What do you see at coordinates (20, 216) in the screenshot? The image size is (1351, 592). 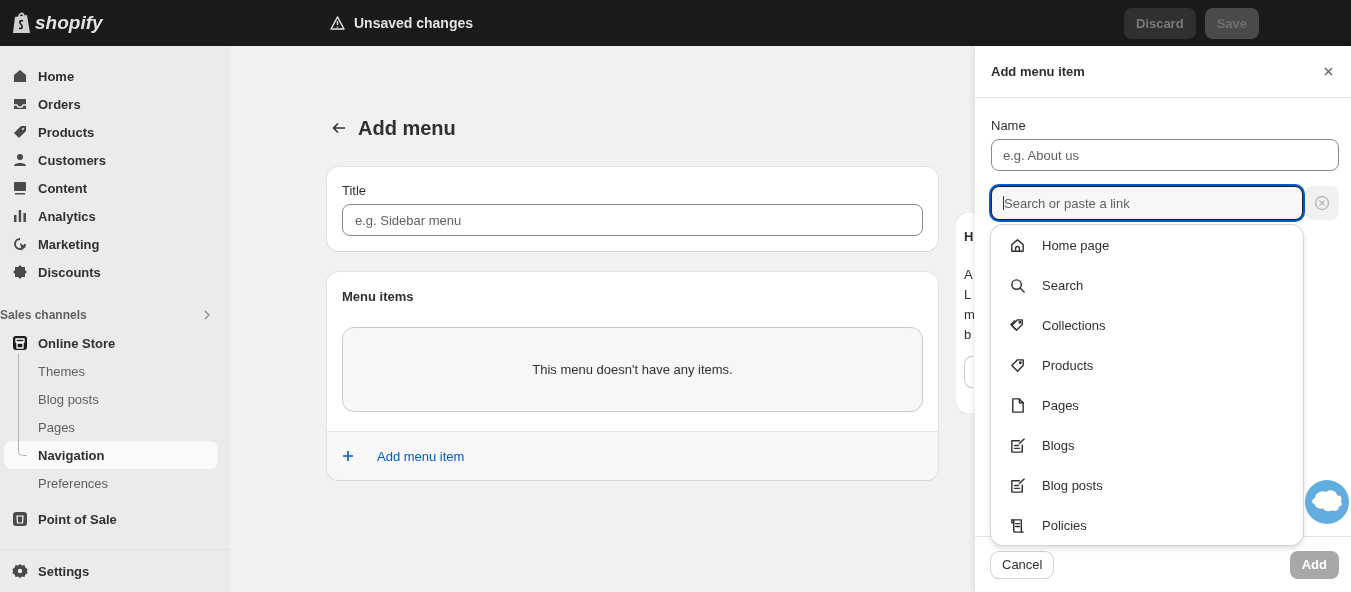 I see `bar-chart-icon` at bounding box center [20, 216].